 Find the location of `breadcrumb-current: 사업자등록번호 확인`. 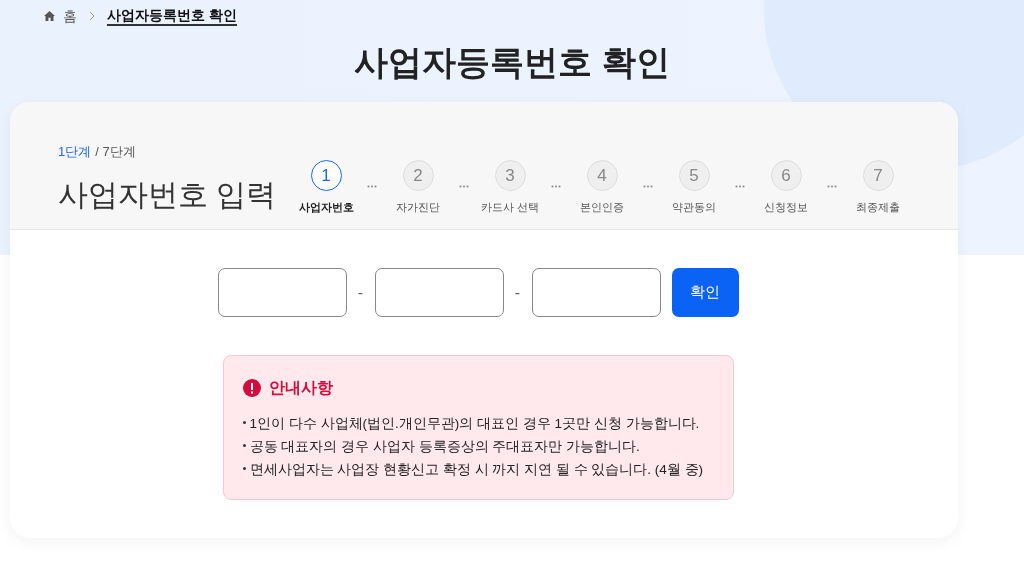

breadcrumb-current: 사업자등록번호 확인 is located at coordinates (172, 16).